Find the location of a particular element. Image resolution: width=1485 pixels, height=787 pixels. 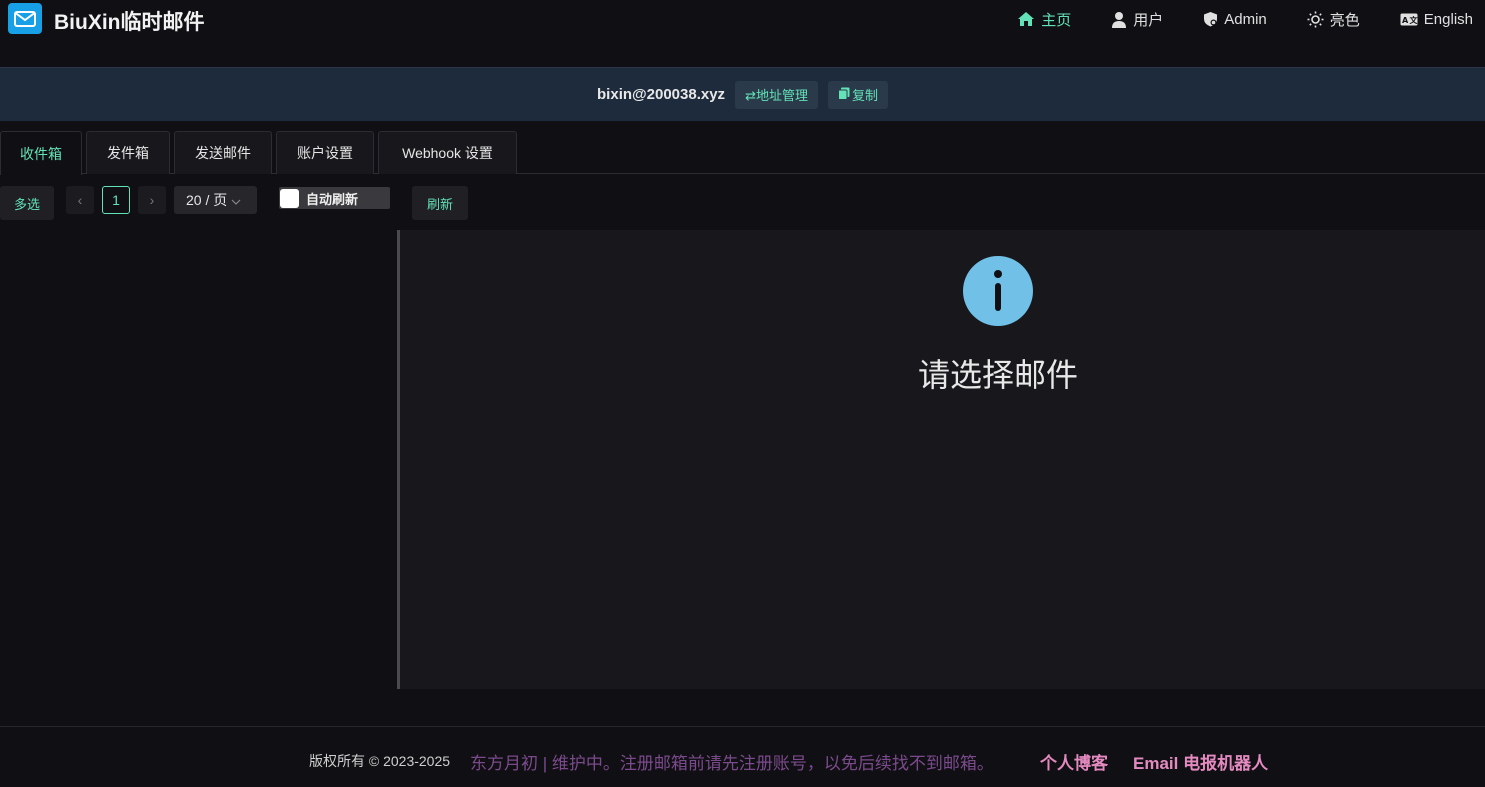

tab-sent-label: 发件箱 is located at coordinates (128, 153).